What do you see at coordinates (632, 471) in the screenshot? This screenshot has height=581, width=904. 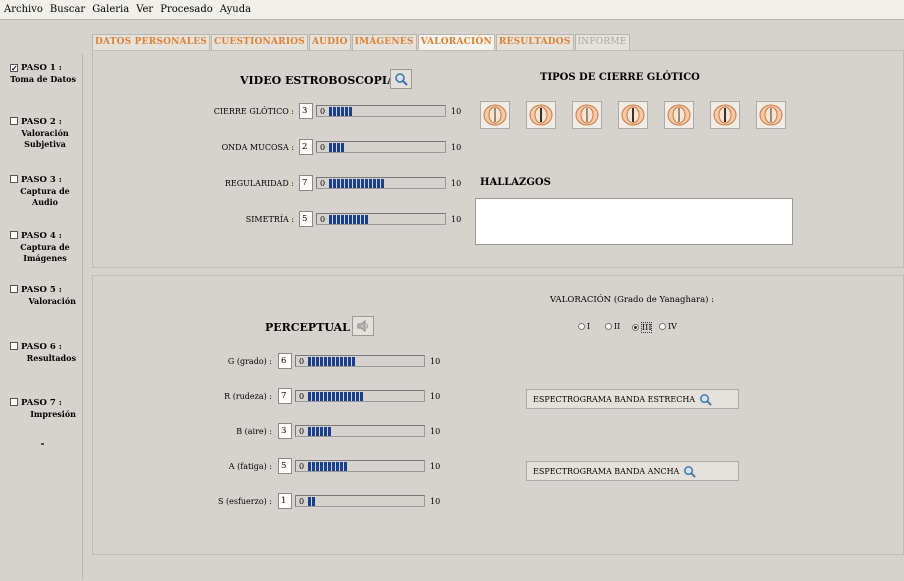 I see `wide-band-button: ESPECTROGRAMA BANDA ANCHA` at bounding box center [632, 471].